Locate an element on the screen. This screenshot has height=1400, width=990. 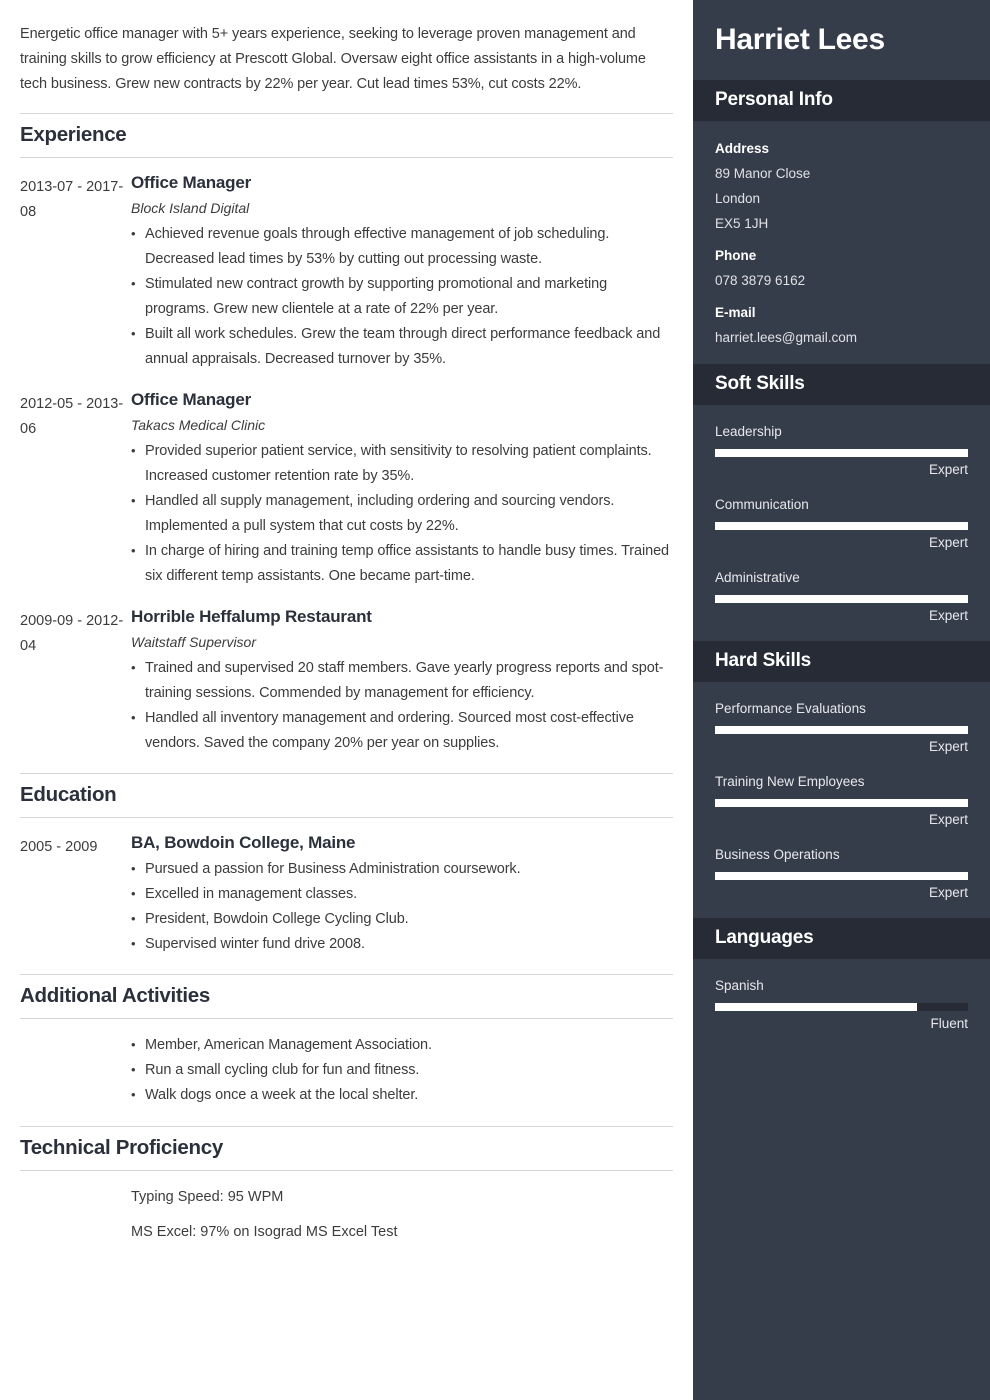
name-block: Harriet Lees is located at coordinates (841, 40).